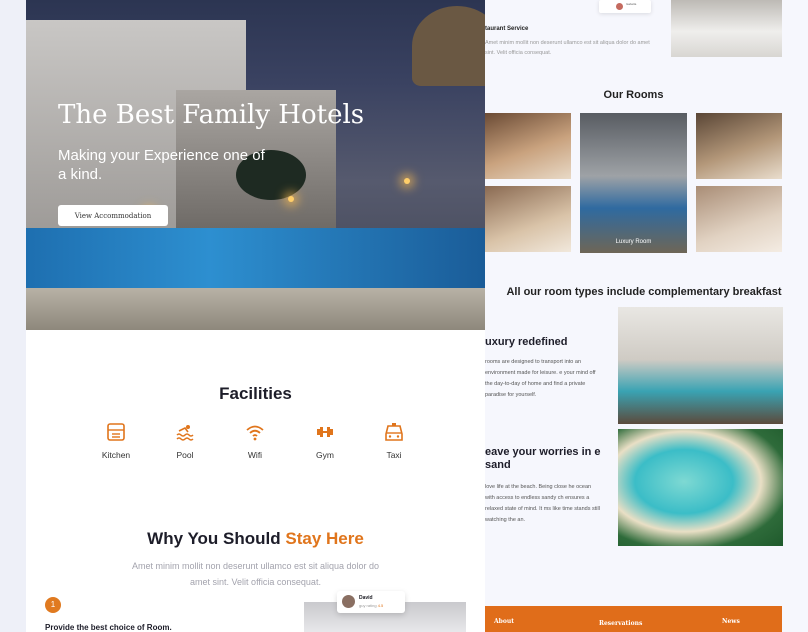 The height and width of the screenshot is (632, 808). What do you see at coordinates (633, 619) in the screenshot?
I see `footer-nav: About Reservations News` at bounding box center [633, 619].